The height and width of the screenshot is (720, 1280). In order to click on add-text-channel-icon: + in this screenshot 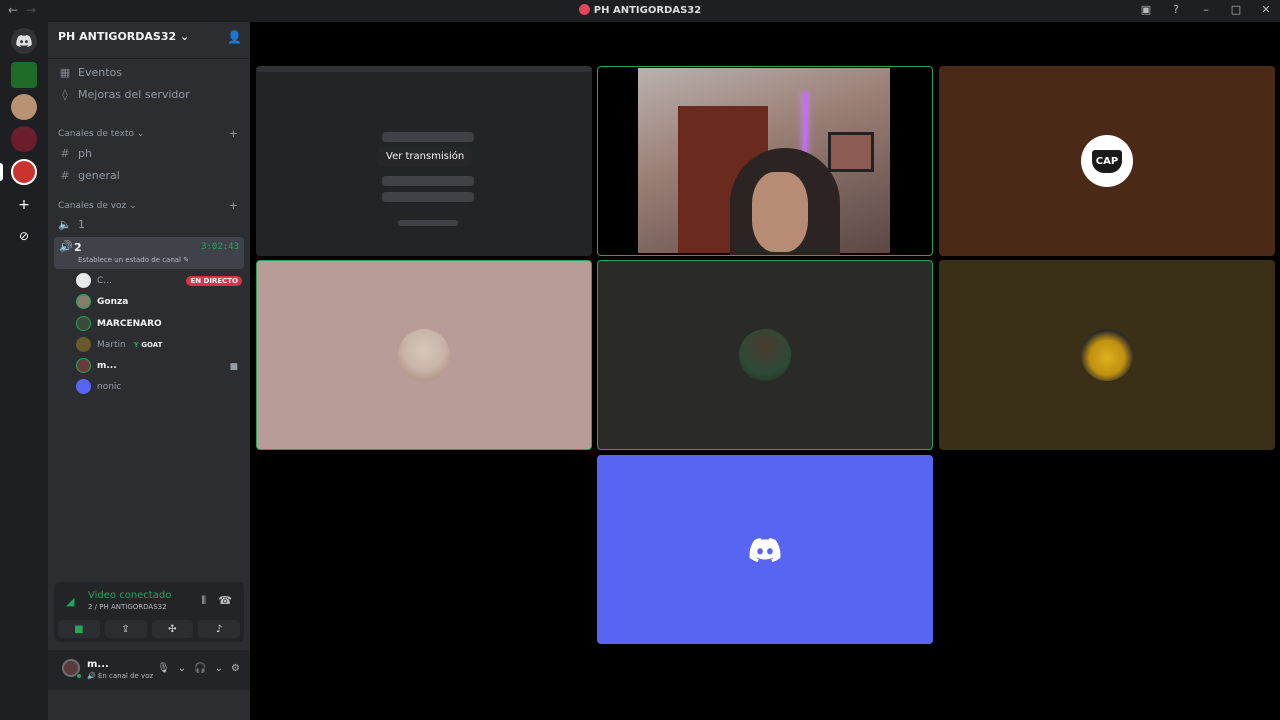, I will do `click(233, 133)`.